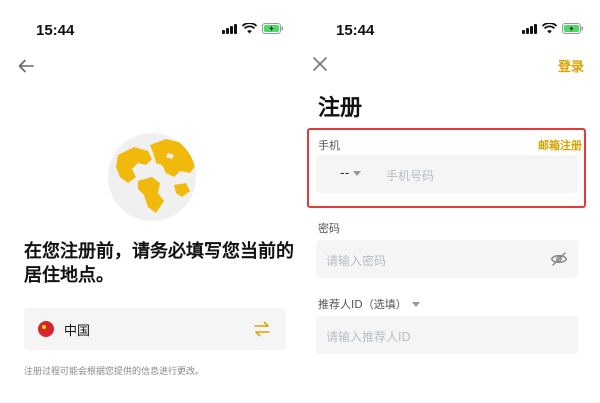 The width and height of the screenshot is (600, 403). What do you see at coordinates (340, 108) in the screenshot?
I see `page-title: 注册` at bounding box center [340, 108].